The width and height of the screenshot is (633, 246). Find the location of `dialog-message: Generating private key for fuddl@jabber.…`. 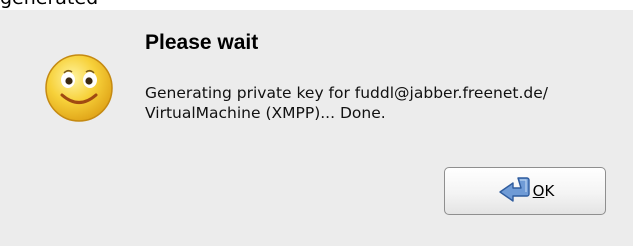

dialog-message: Generating private key for fuddl@jabber.… is located at coordinates (346, 103).